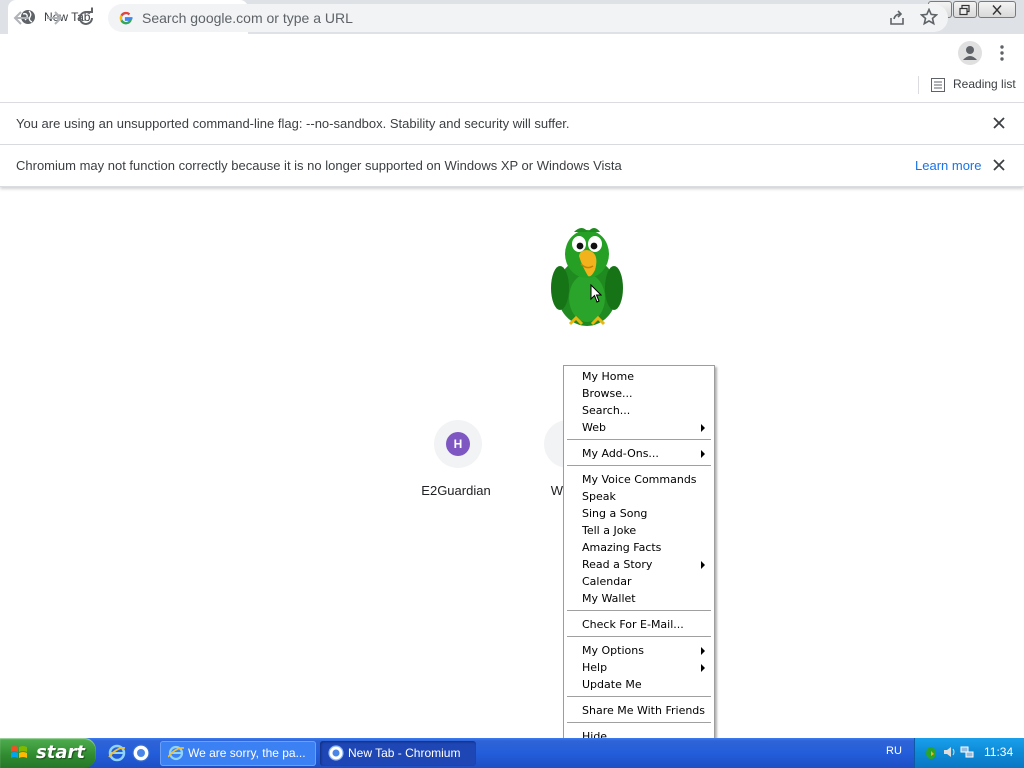  What do you see at coordinates (19, 753) in the screenshot?
I see `windows-logo-icon` at bounding box center [19, 753].